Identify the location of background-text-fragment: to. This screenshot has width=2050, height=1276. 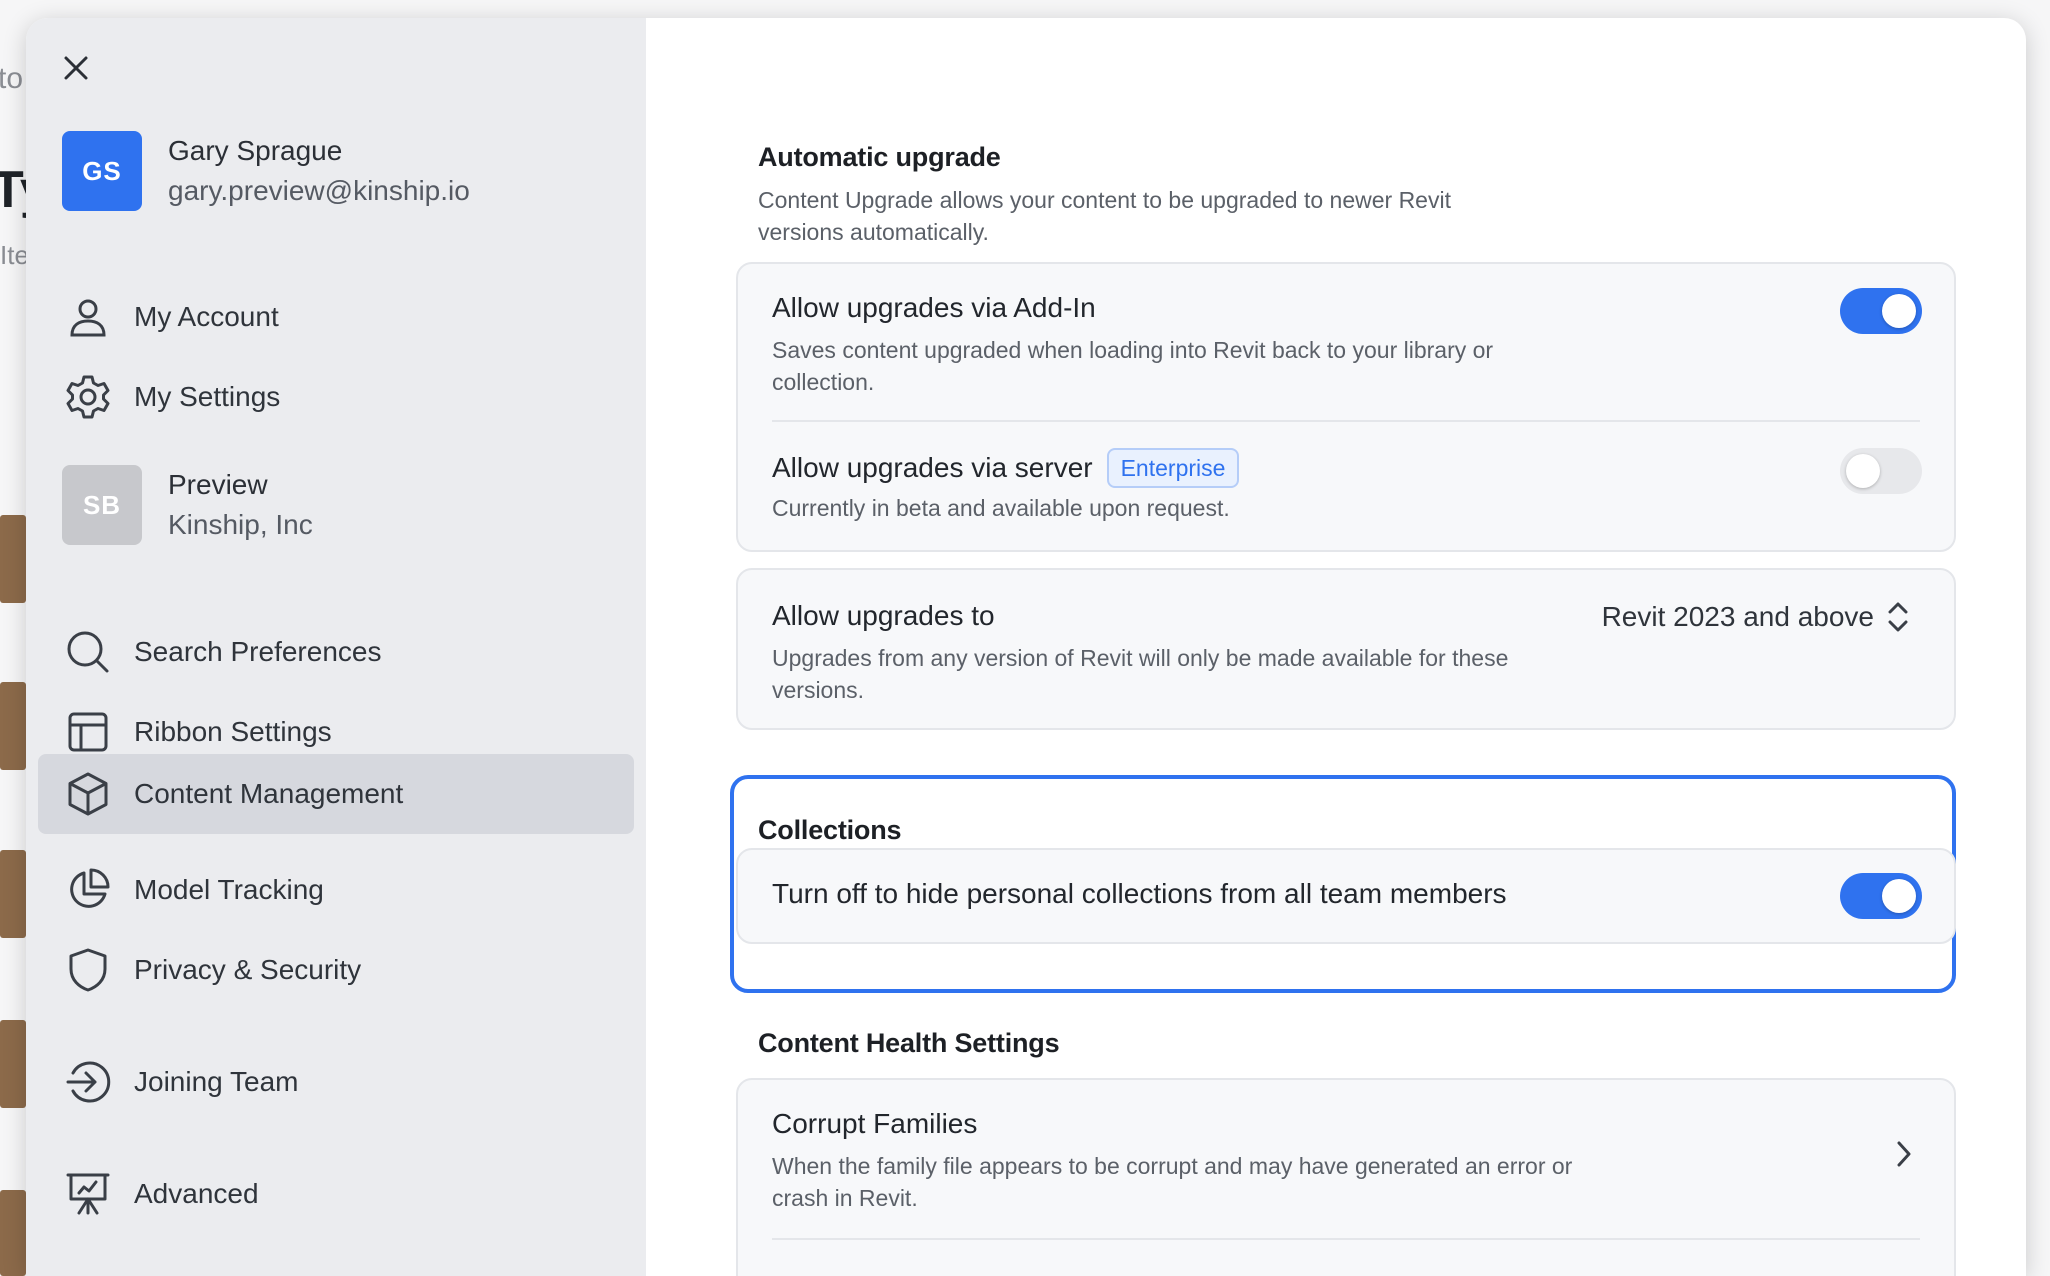
(11, 79).